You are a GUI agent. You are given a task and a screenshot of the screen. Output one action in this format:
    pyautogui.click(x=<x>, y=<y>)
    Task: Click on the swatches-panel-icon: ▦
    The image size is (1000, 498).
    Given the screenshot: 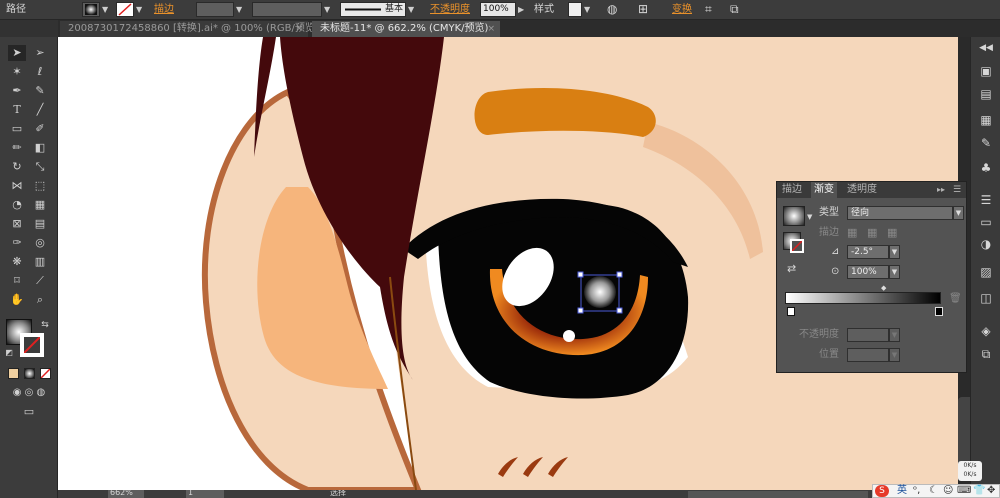 What is the action you would take?
    pyautogui.click(x=986, y=120)
    